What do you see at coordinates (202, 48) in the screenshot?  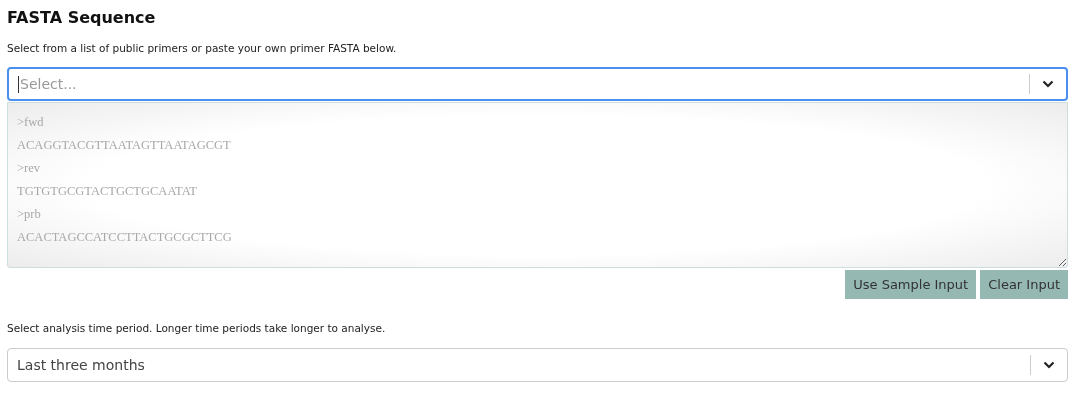 I see `instruction-text: Select from a list of public primers or paste your own primer FASTA below.` at bounding box center [202, 48].